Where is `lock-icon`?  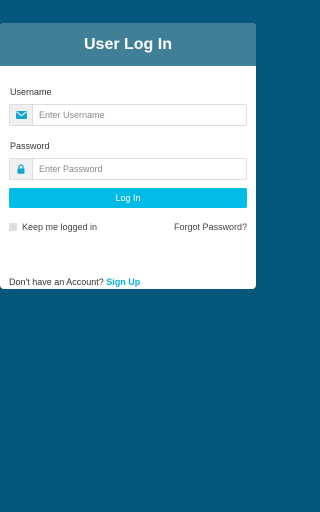
lock-icon is located at coordinates (21, 169).